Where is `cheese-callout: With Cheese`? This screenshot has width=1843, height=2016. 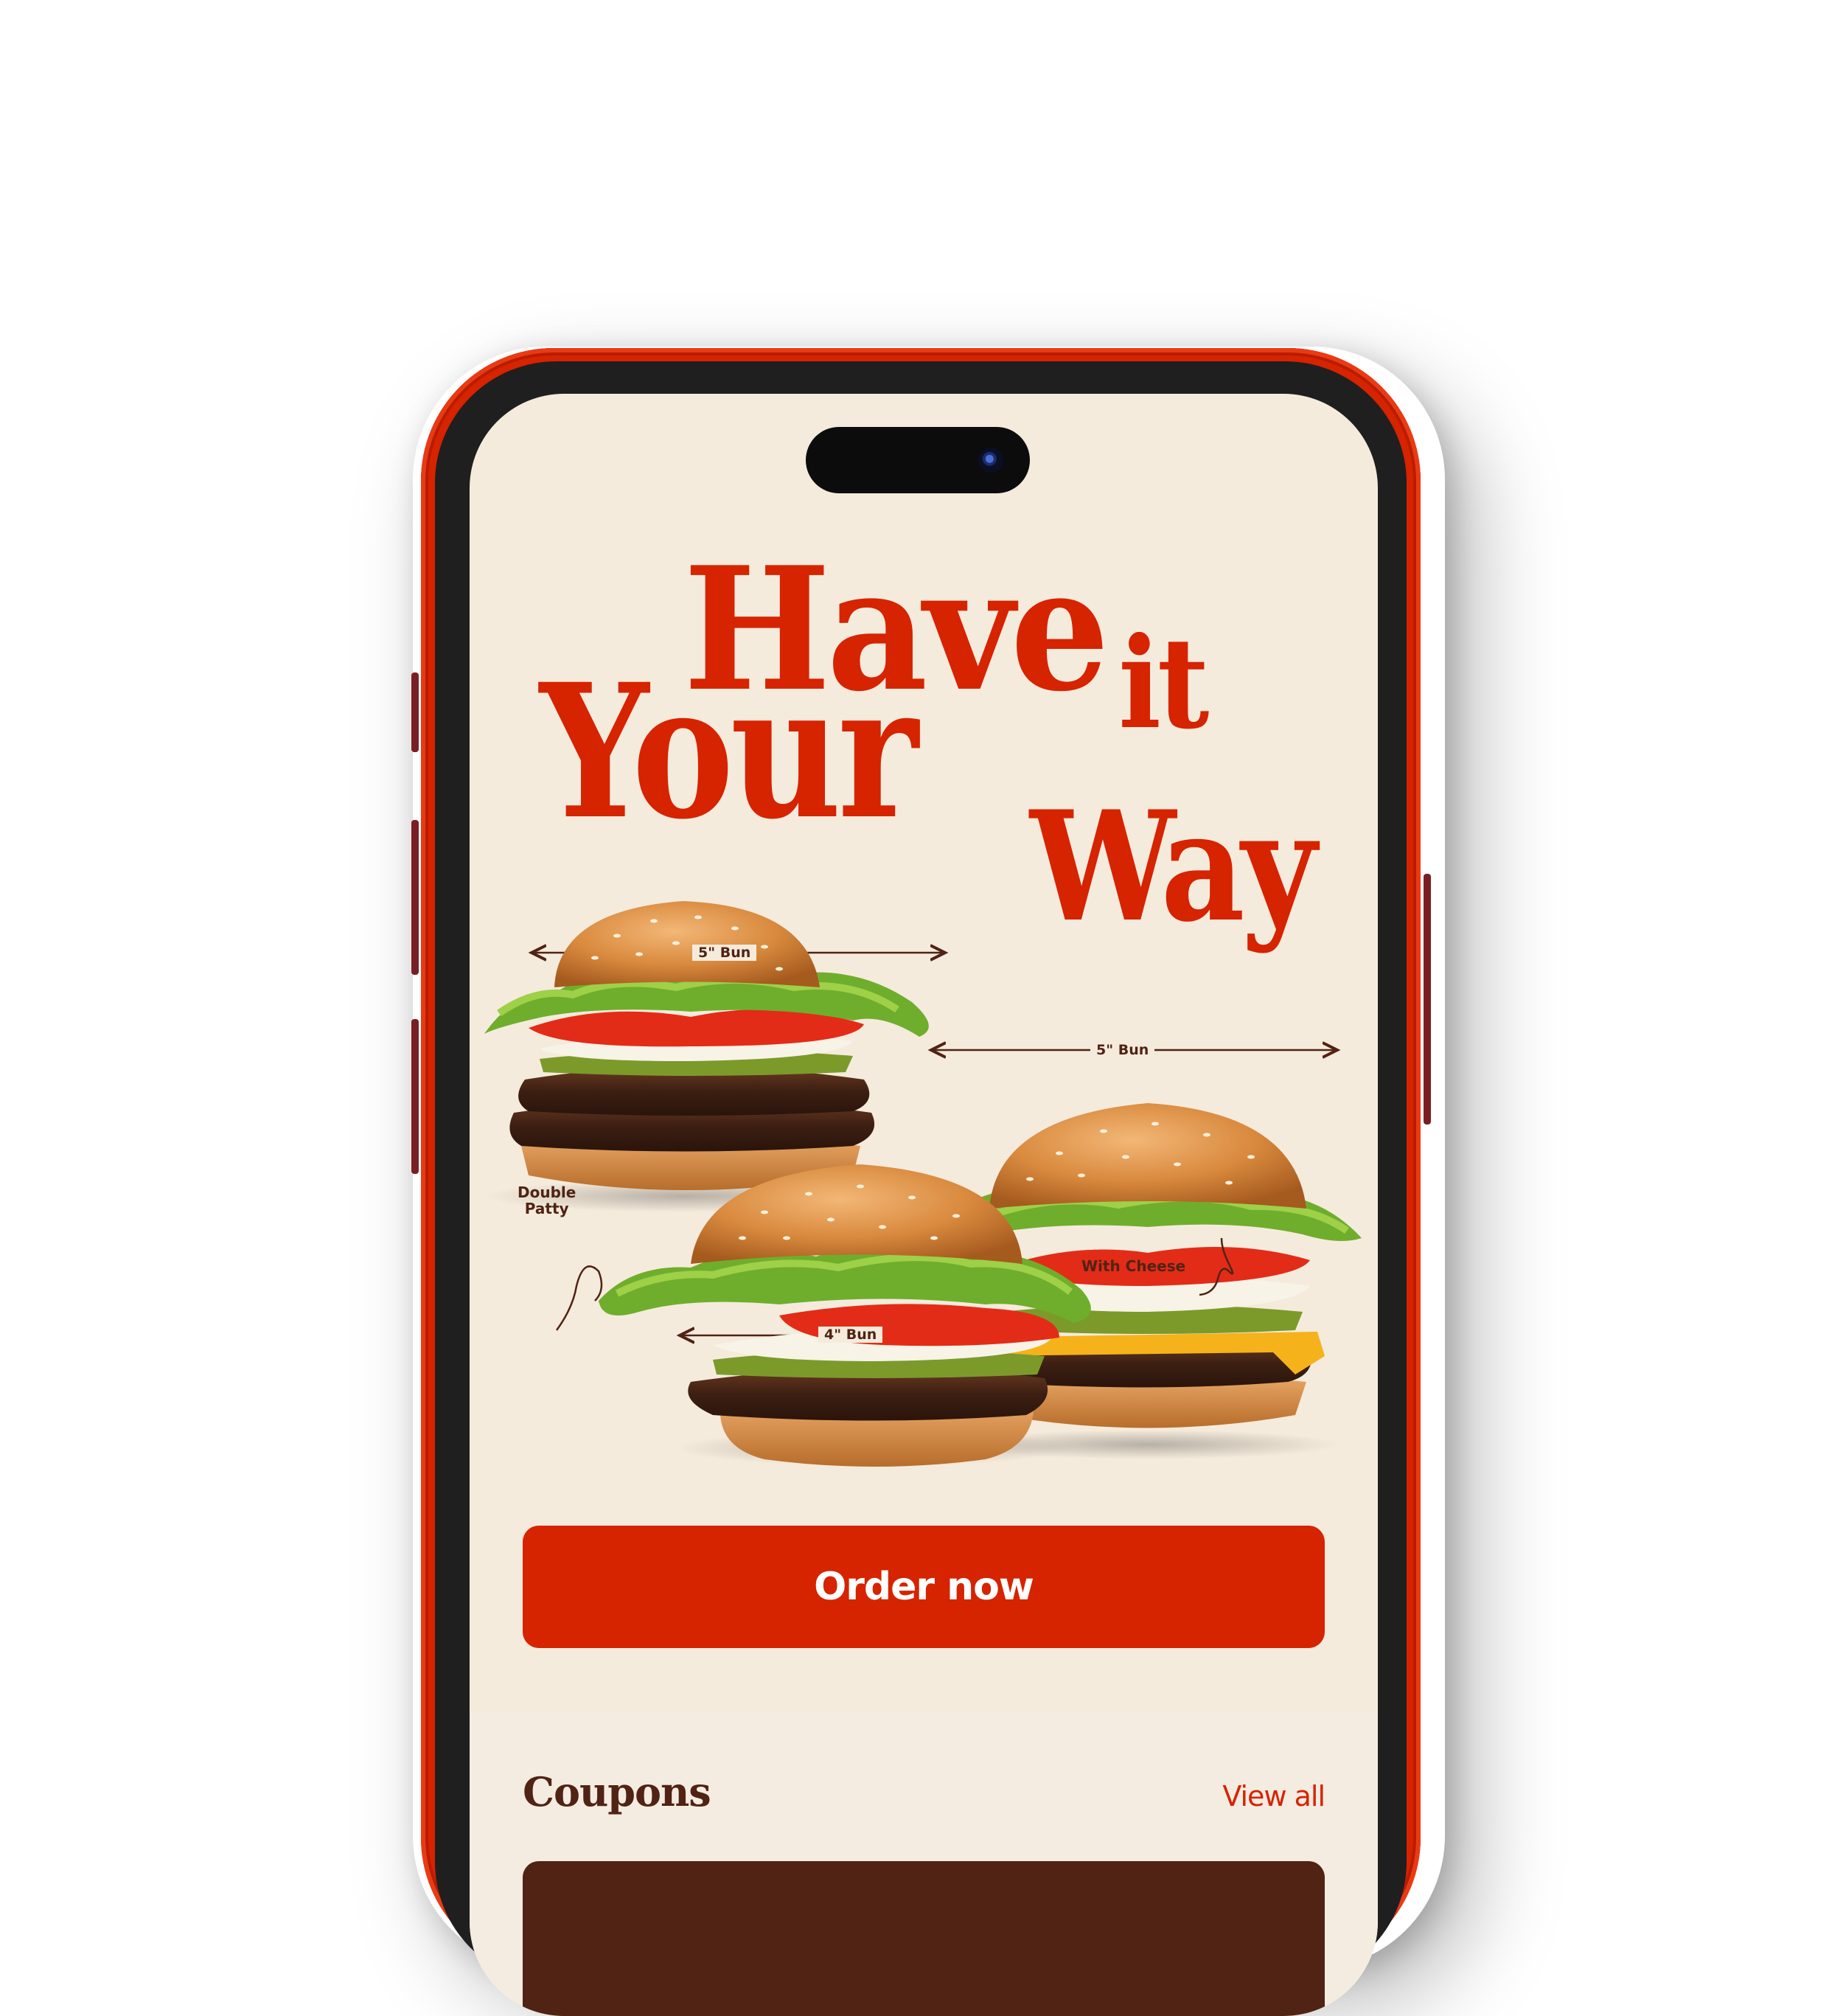 cheese-callout: With Cheese is located at coordinates (1133, 1266).